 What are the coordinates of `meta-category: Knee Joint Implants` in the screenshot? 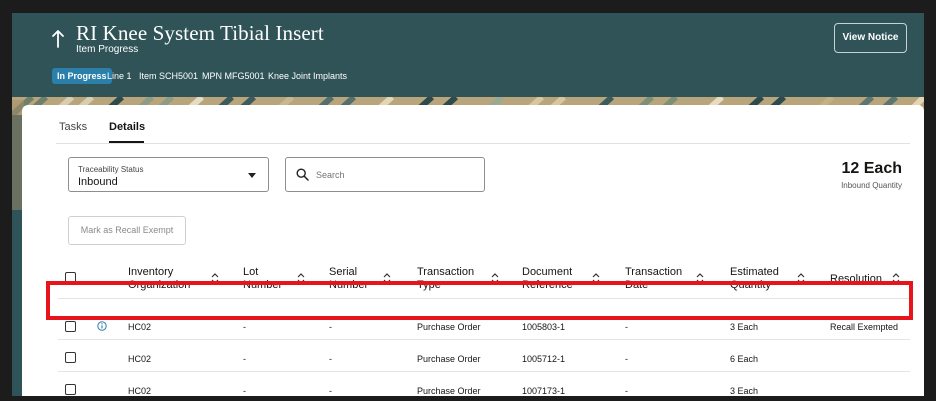 It's located at (308, 76).